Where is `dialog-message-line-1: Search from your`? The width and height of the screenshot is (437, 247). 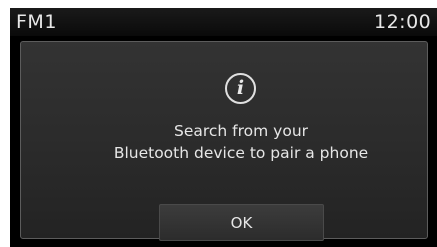 dialog-message-line-1: Search from your is located at coordinates (241, 131).